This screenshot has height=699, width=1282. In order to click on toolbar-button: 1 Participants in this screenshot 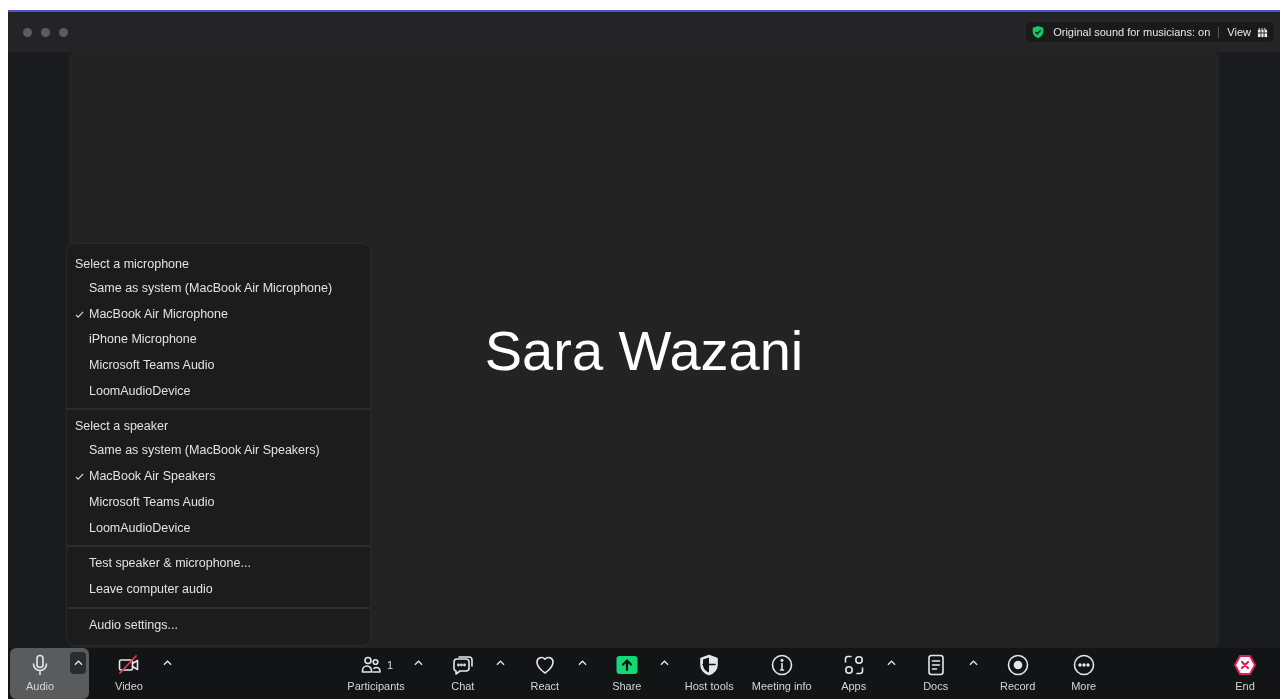, I will do `click(376, 673)`.